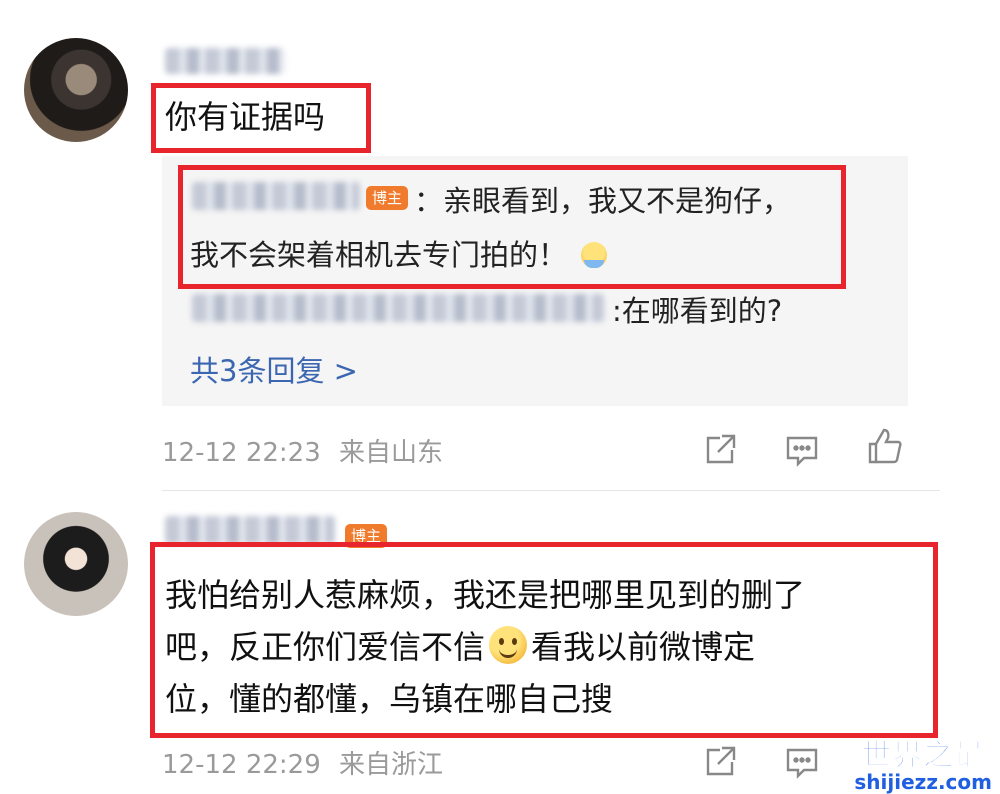  I want to click on site-watermark: 世界之最 shijiezz.com, so click(923, 762).